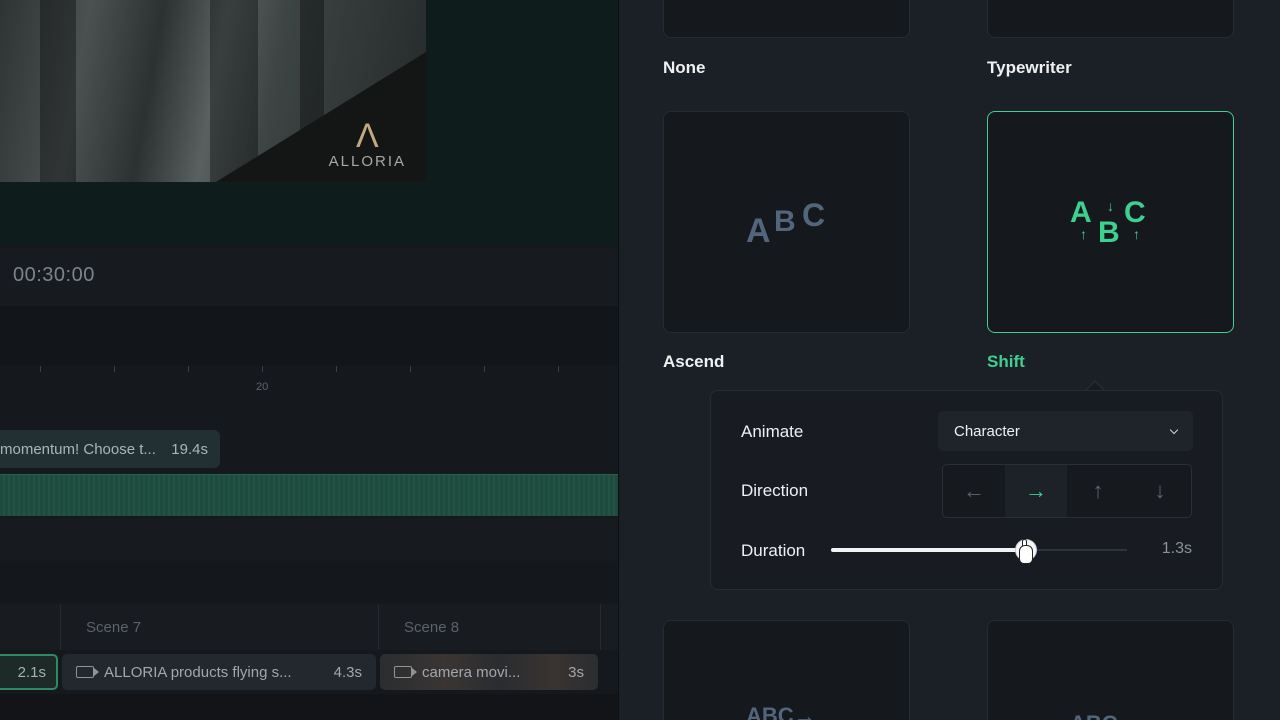  Describe the element at coordinates (775, 490) in the screenshot. I see `direction-label: Direction` at that location.